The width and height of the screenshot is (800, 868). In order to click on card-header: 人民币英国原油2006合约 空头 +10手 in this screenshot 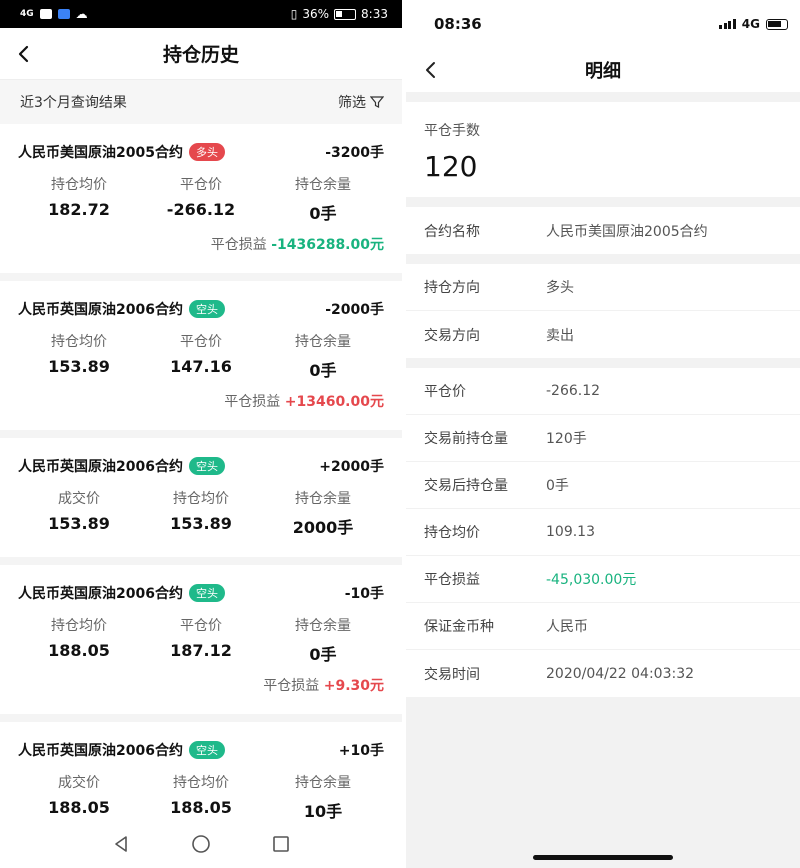, I will do `click(201, 750)`.